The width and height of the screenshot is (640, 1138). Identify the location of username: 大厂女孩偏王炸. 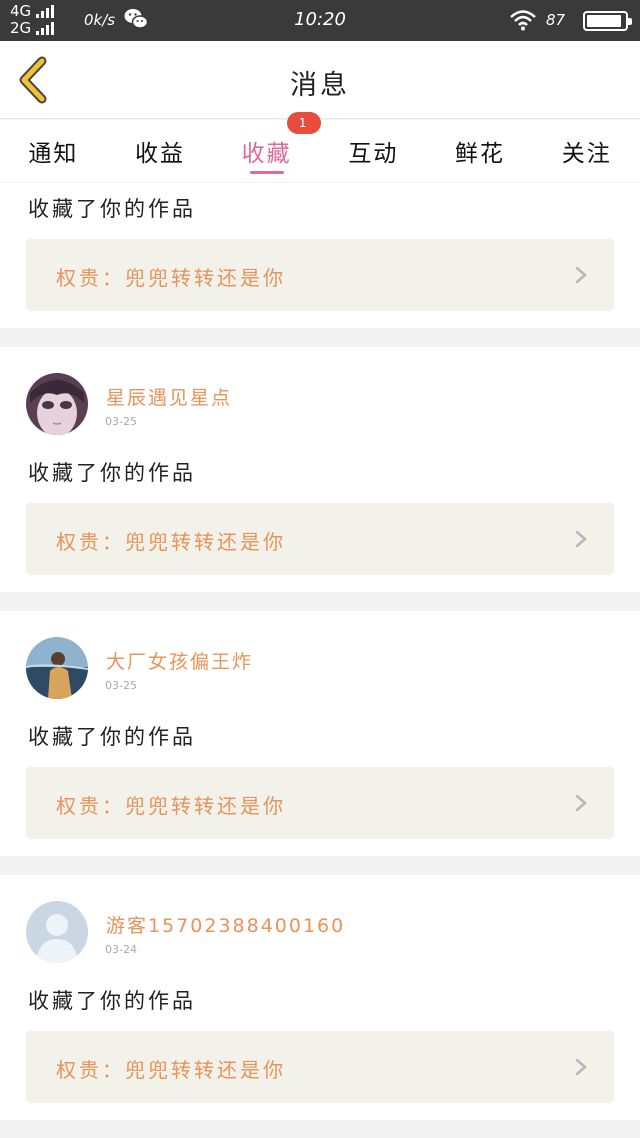
(179, 660).